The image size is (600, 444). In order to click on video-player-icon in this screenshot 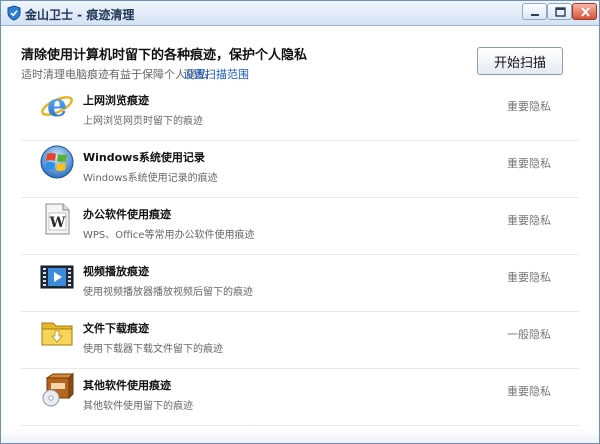, I will do `click(57, 277)`.